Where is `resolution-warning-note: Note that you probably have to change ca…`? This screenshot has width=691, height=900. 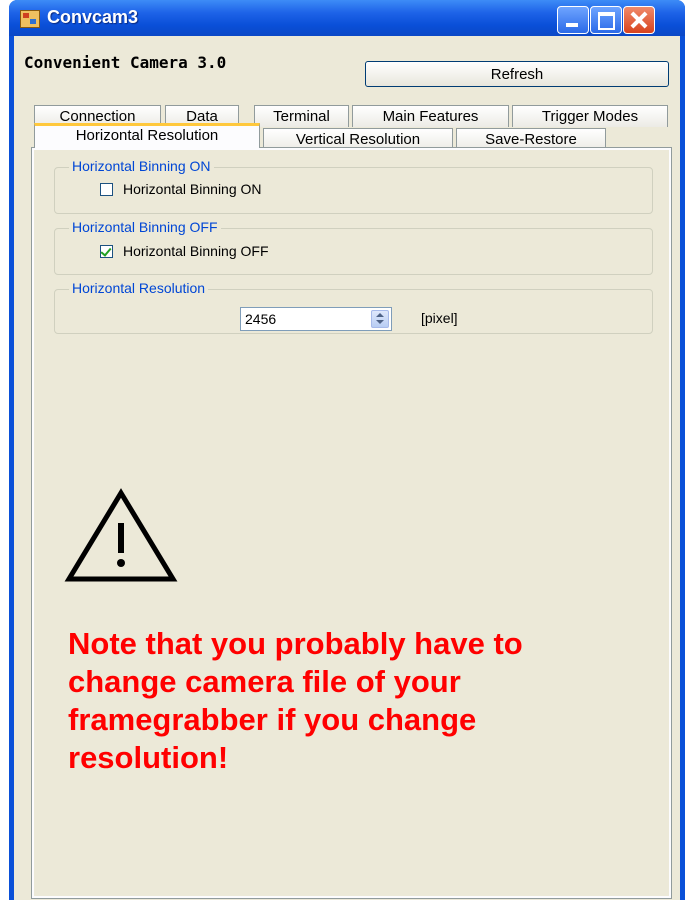 resolution-warning-note: Note that you probably have to change ca… is located at coordinates (295, 700).